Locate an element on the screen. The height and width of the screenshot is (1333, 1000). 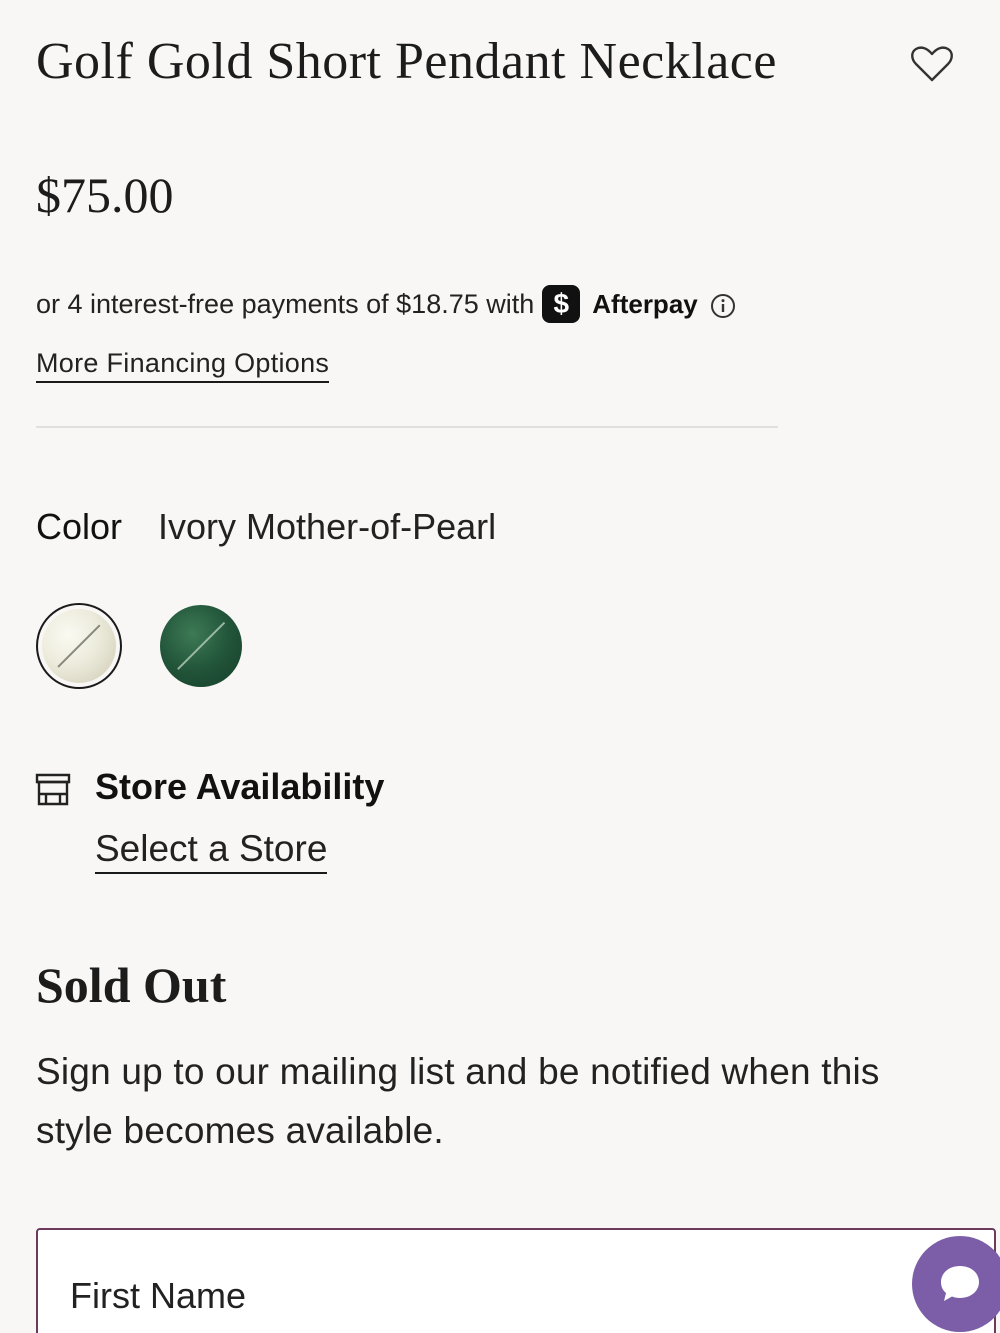
afterpay-logo-icon: $ is located at coordinates (561, 304).